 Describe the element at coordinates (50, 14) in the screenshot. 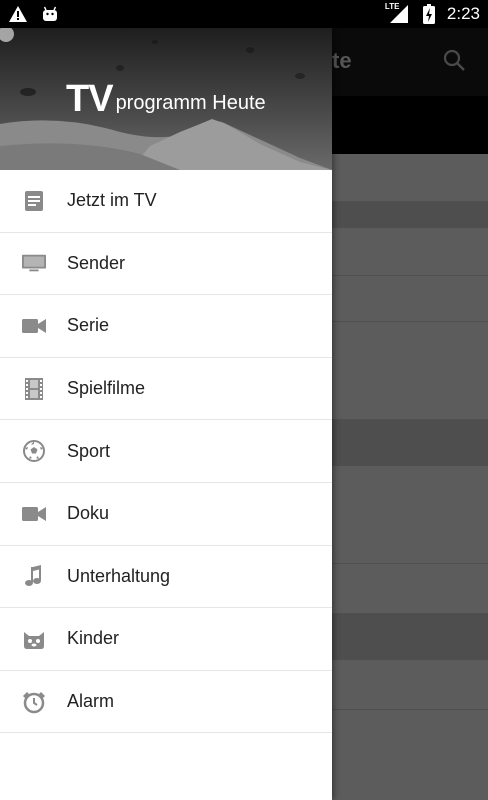

I see `android-icon` at that location.